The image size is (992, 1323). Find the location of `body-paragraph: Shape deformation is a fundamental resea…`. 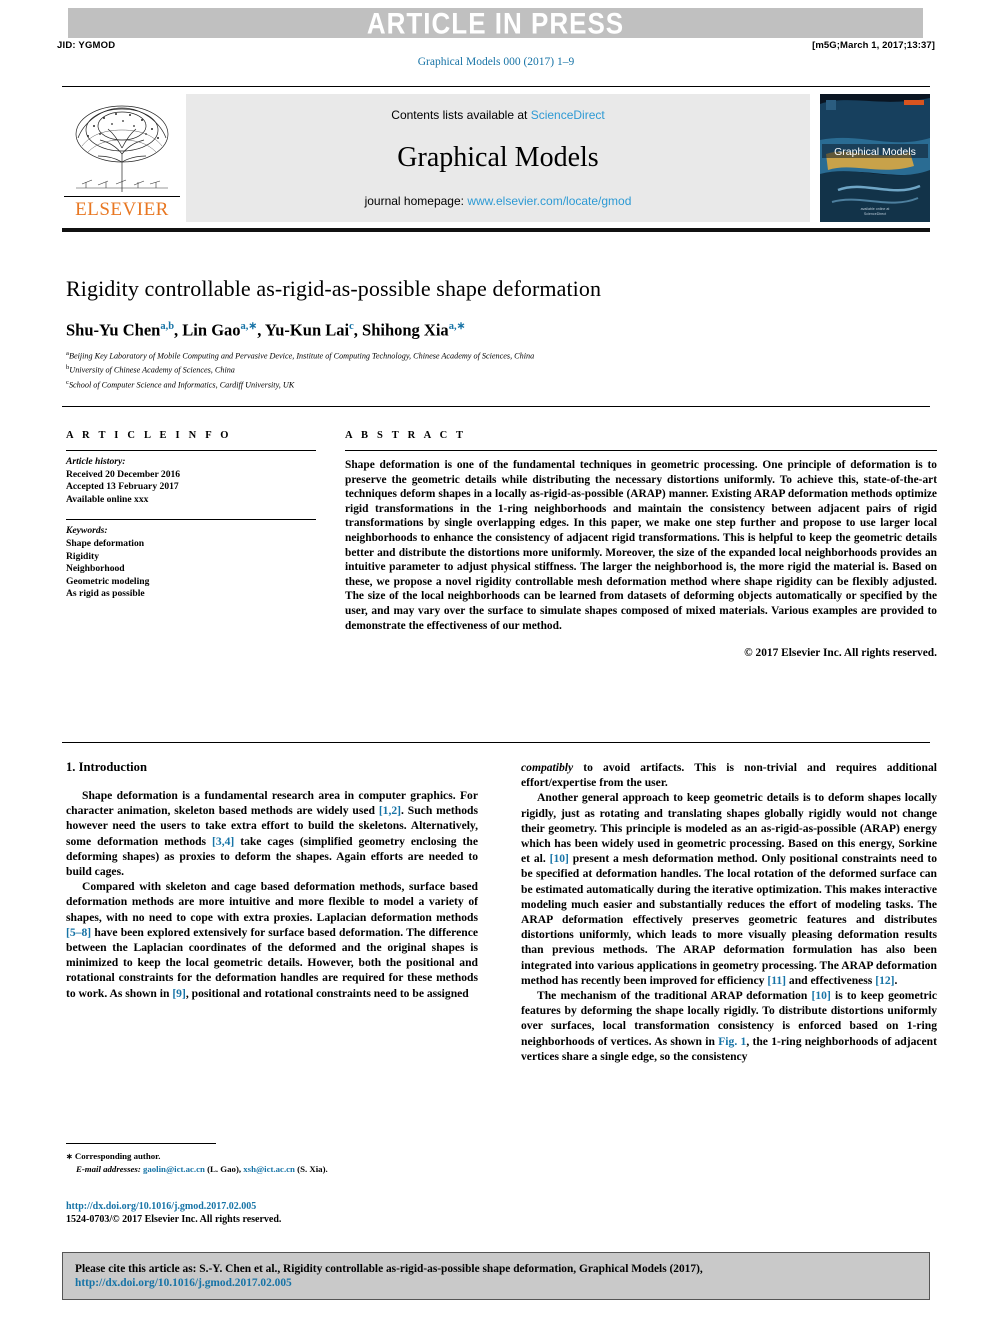

body-paragraph: Shape deformation is a fundamental resea… is located at coordinates (272, 834).